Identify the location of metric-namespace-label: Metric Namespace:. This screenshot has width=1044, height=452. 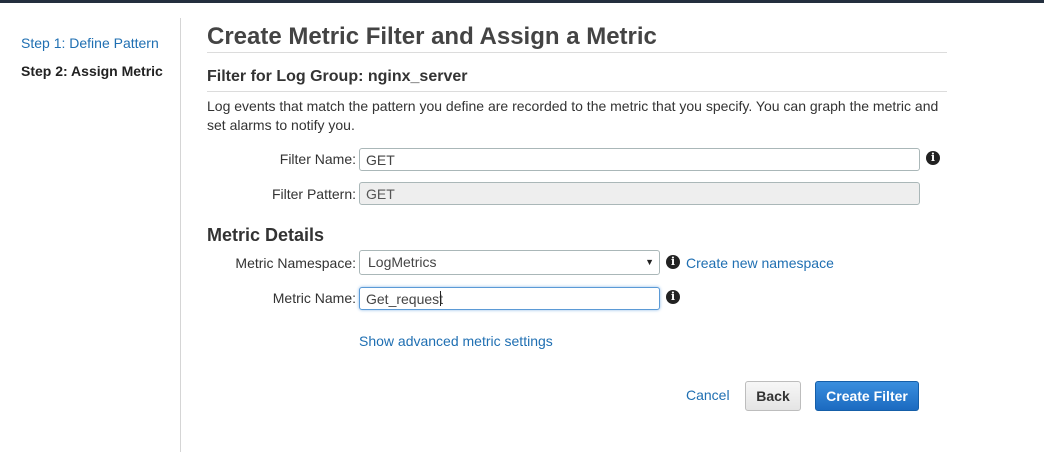
(295, 263).